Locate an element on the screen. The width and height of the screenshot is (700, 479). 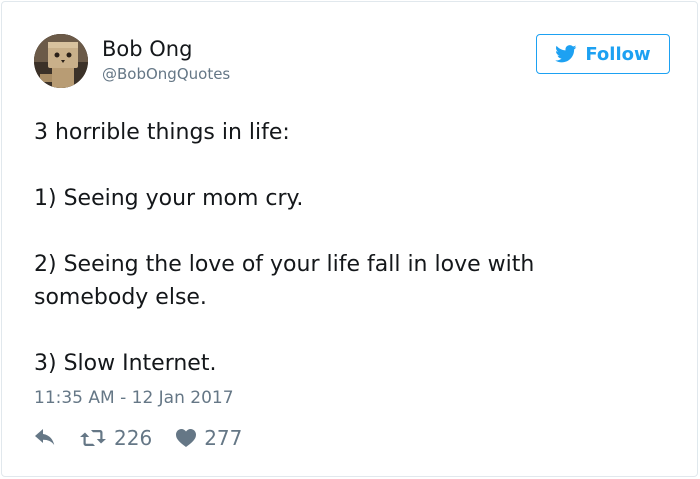
tweet-line: 3 horrible things in life: is located at coordinates (162, 132).